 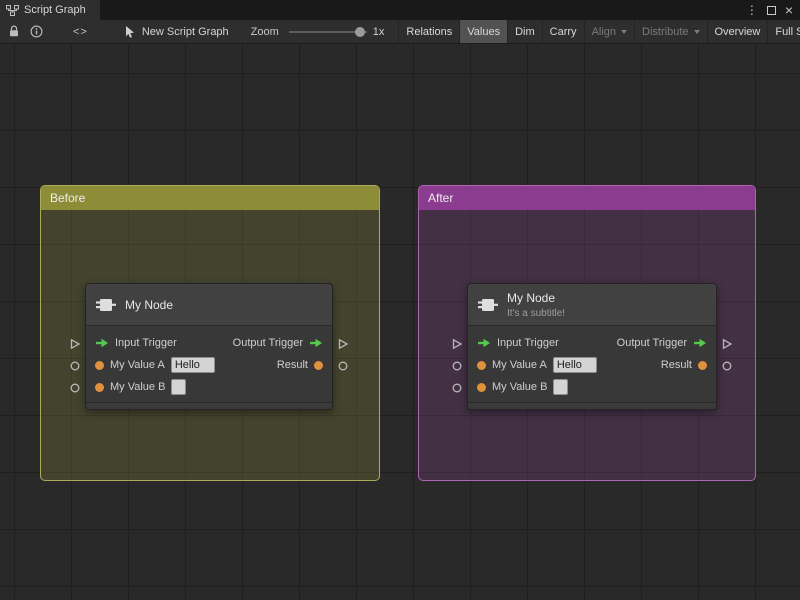 I want to click on carry-button: Carry, so click(x=562, y=31).